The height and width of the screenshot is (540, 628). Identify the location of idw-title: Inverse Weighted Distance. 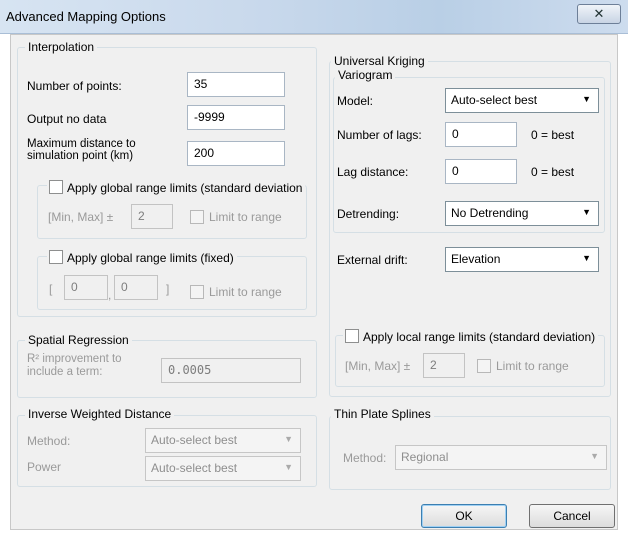
(100, 414).